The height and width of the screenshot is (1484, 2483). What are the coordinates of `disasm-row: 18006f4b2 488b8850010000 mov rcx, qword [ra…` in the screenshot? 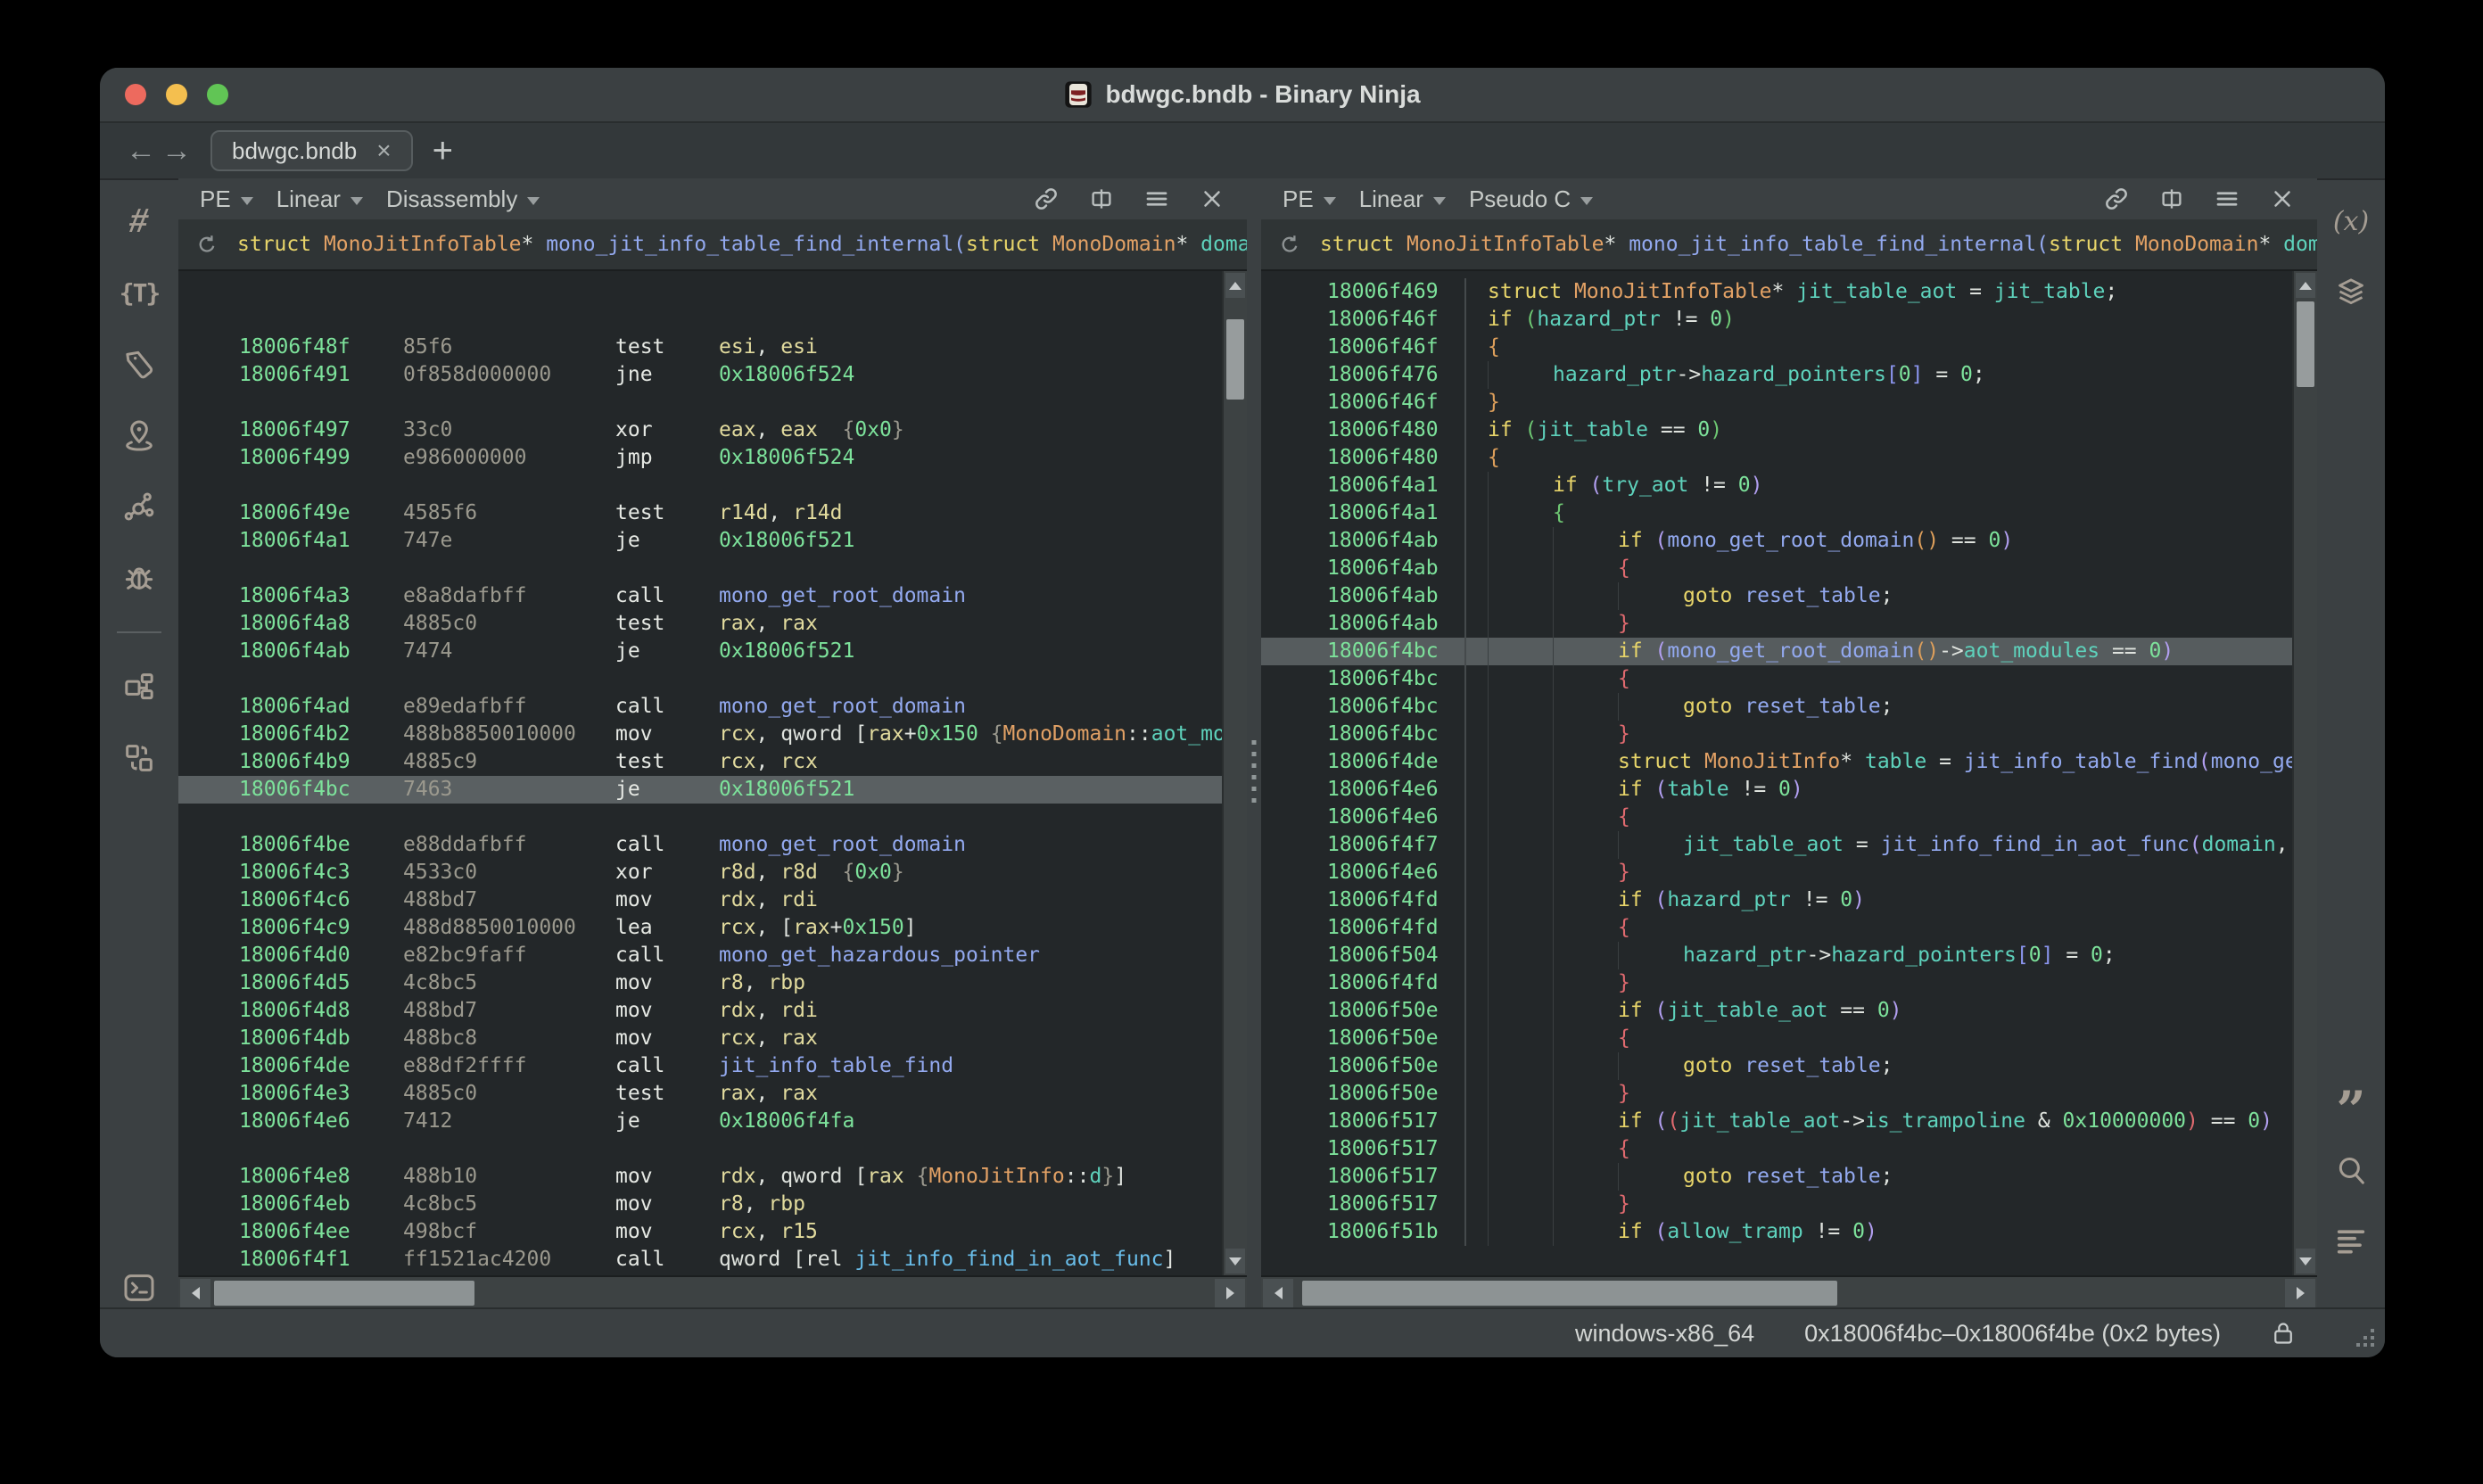 It's located at (700, 734).